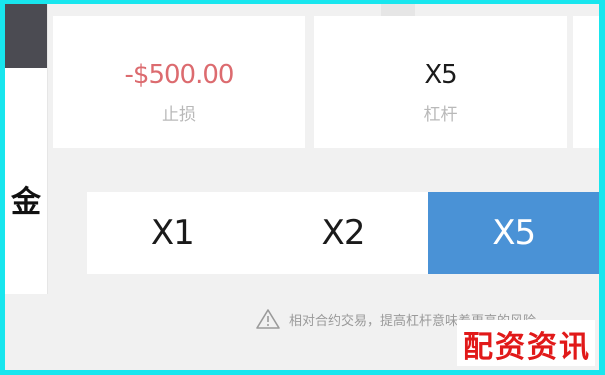 The width and height of the screenshot is (605, 375). I want to click on side-panel: 金, so click(26, 149).